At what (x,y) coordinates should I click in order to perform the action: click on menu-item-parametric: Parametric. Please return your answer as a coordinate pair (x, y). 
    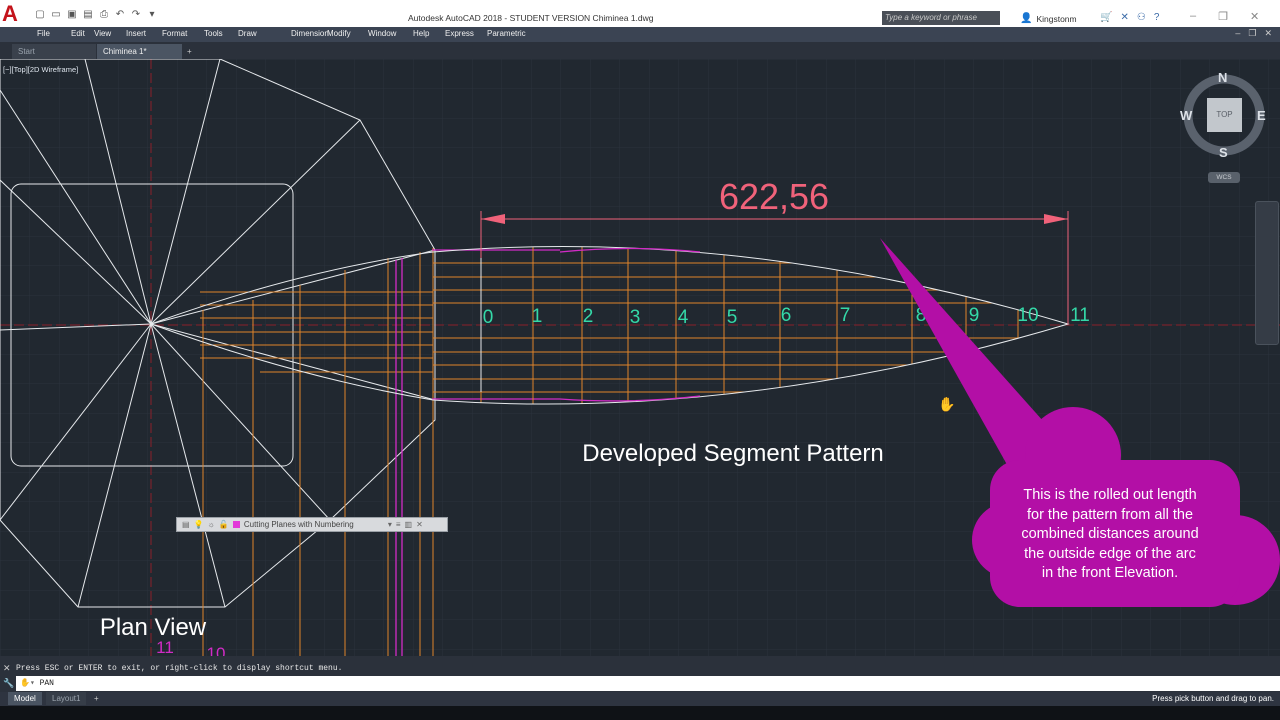
    Looking at the image, I should click on (506, 33).